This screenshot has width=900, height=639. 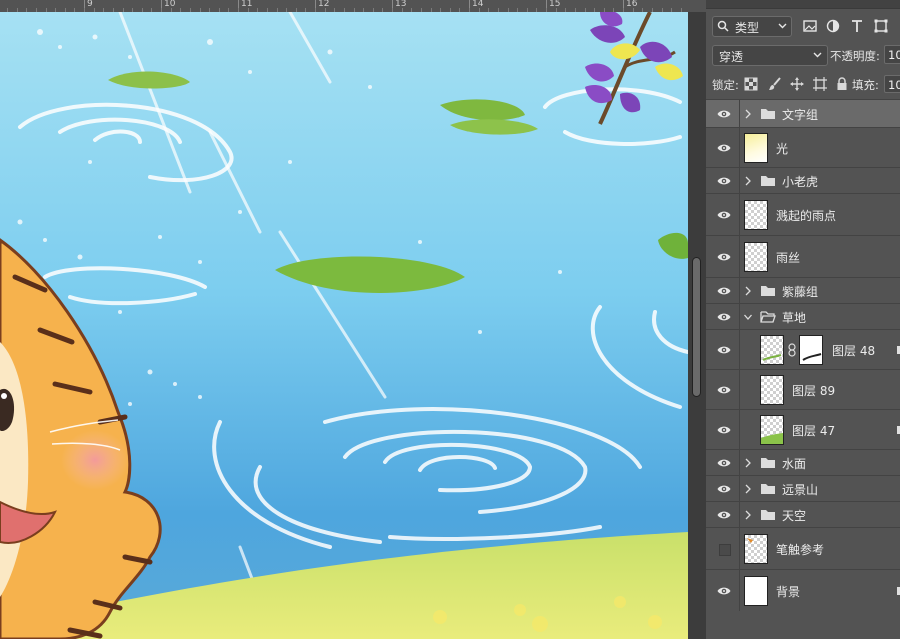 What do you see at coordinates (857, 26) in the screenshot?
I see `text-filter-icon` at bounding box center [857, 26].